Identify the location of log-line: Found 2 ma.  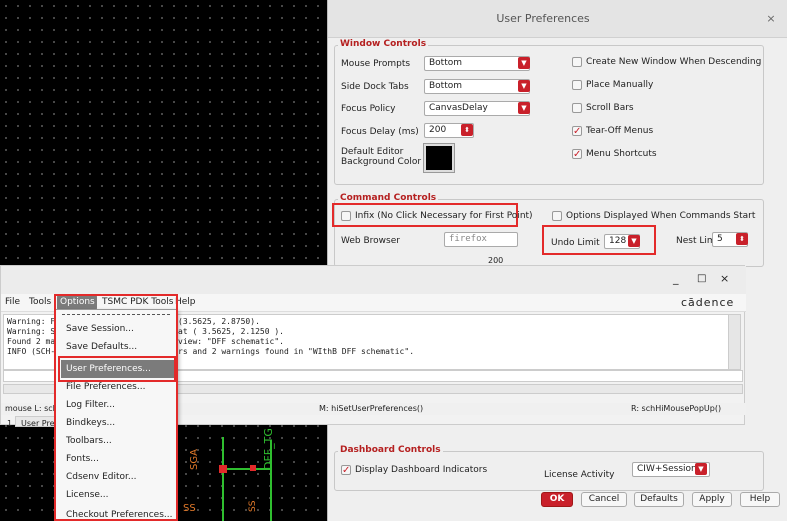
(31, 341).